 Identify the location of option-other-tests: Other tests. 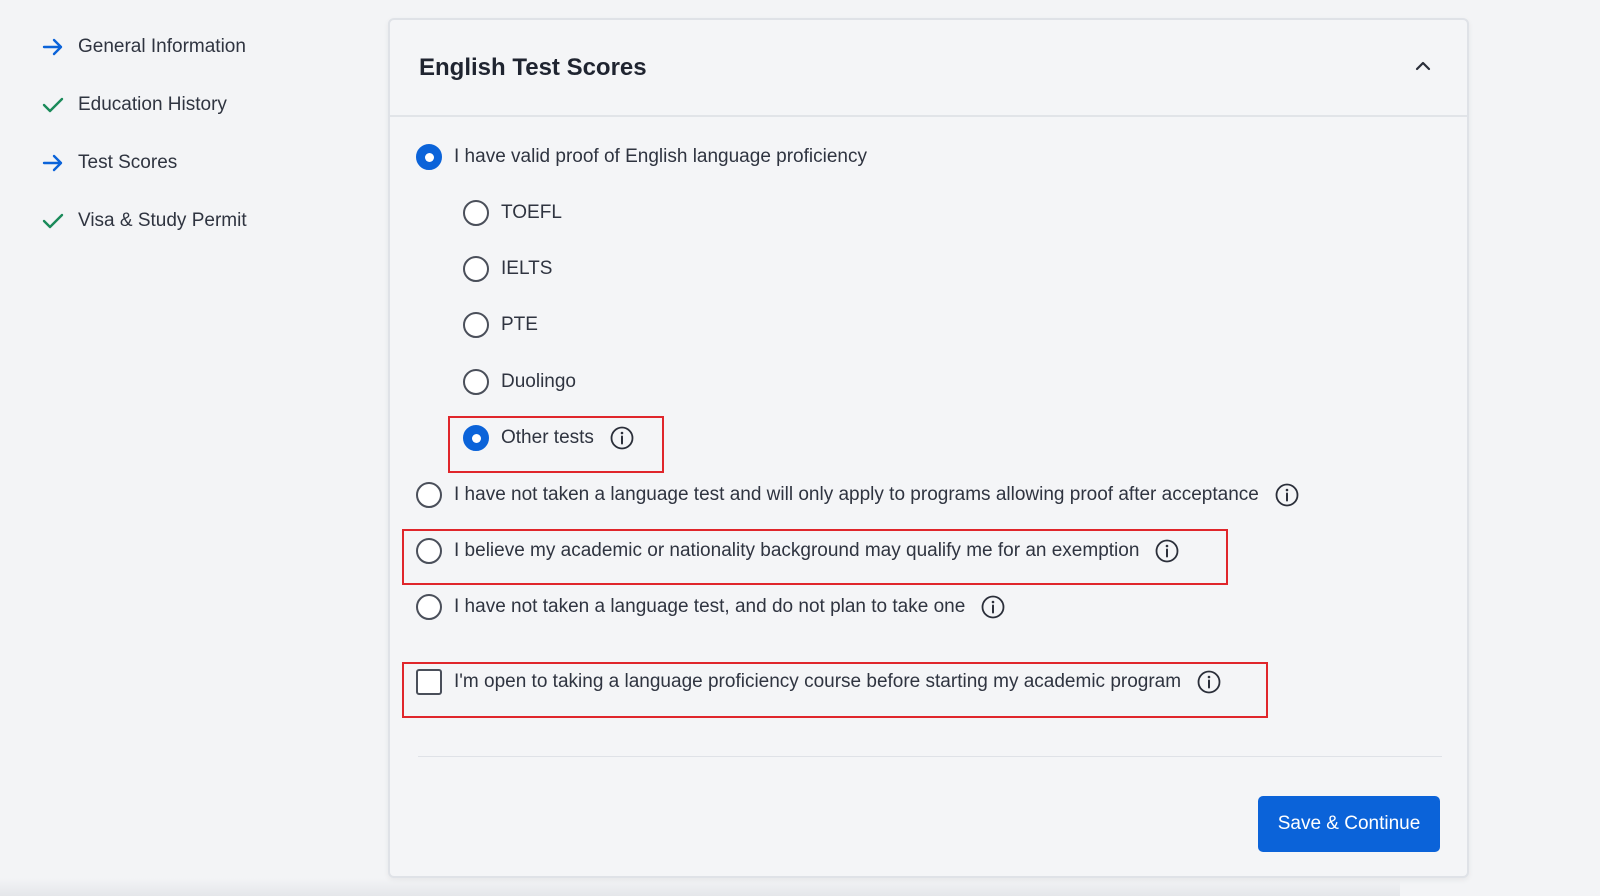
(548, 438).